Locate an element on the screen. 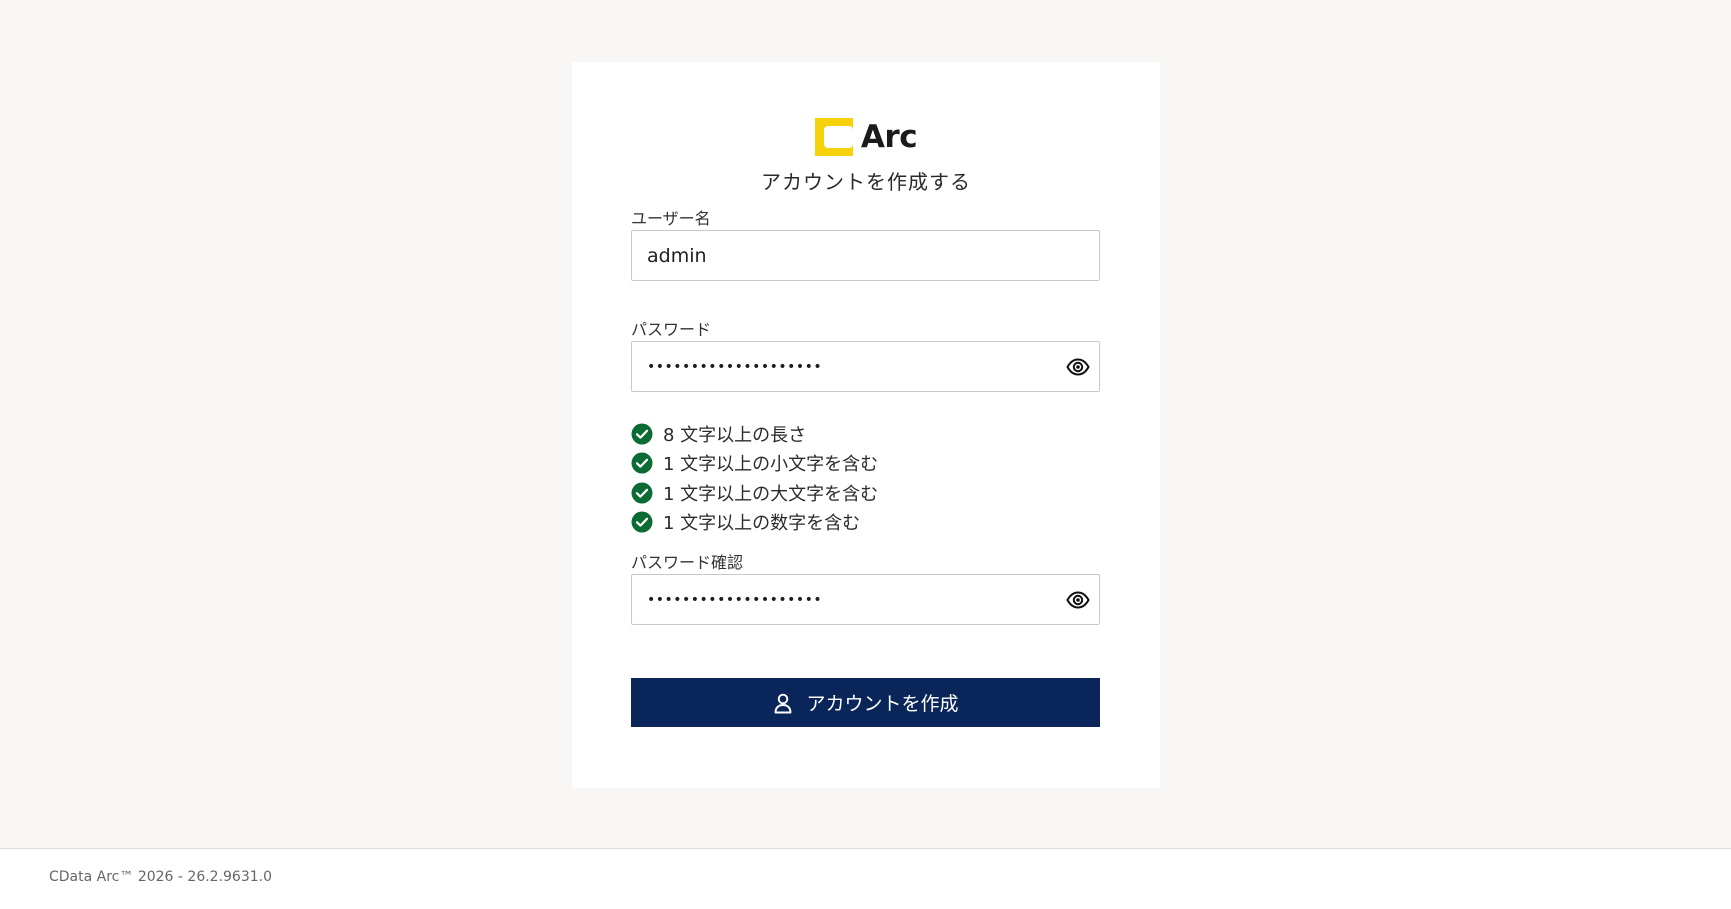 The image size is (1731, 909). create-account-button: アカウントを作成 is located at coordinates (865, 702).